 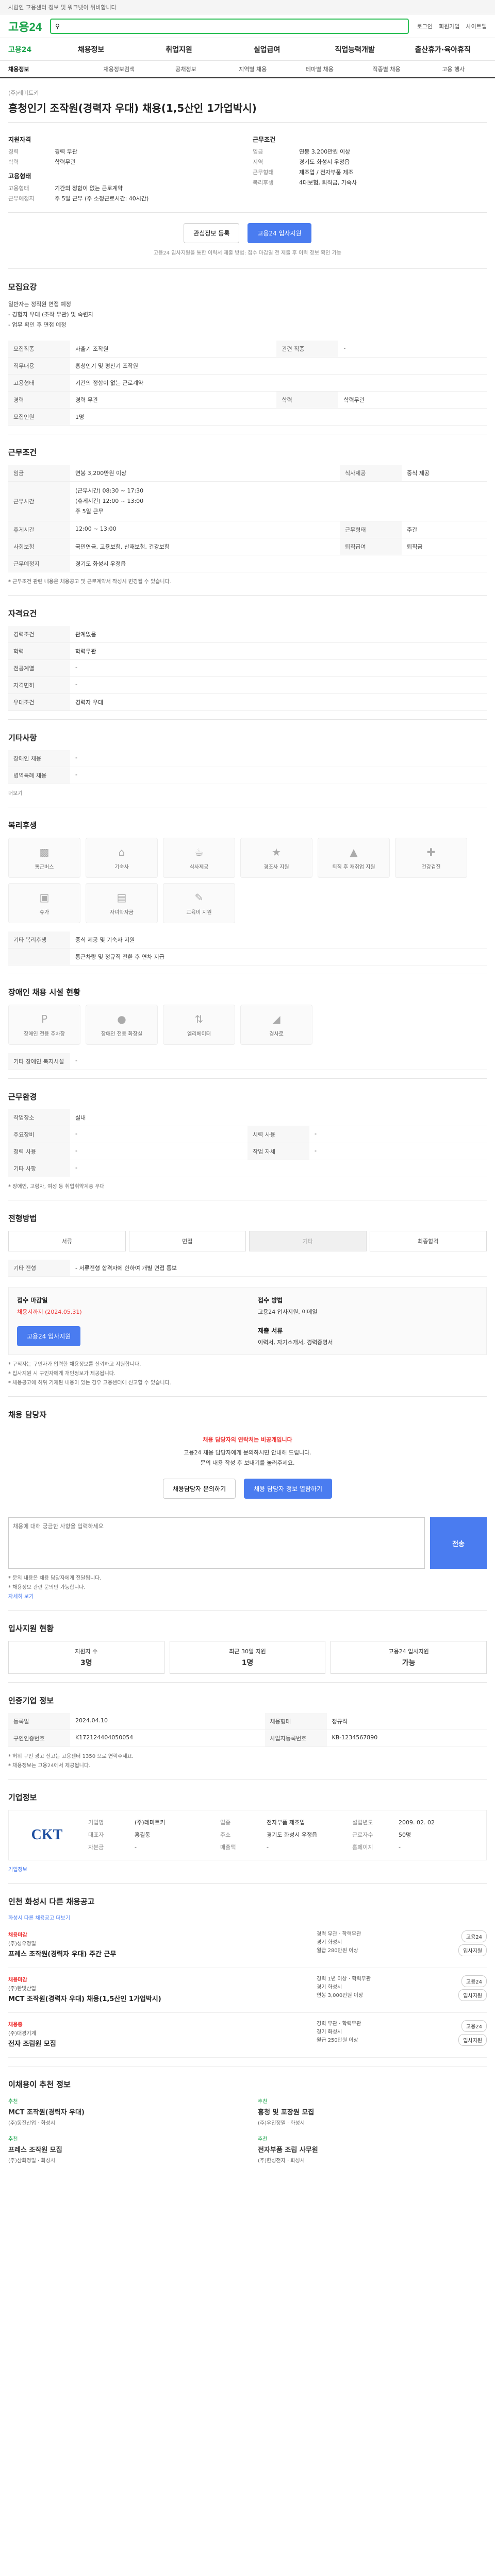 I want to click on nav-item: 출산휴가·육아휴직, so click(x=443, y=49).